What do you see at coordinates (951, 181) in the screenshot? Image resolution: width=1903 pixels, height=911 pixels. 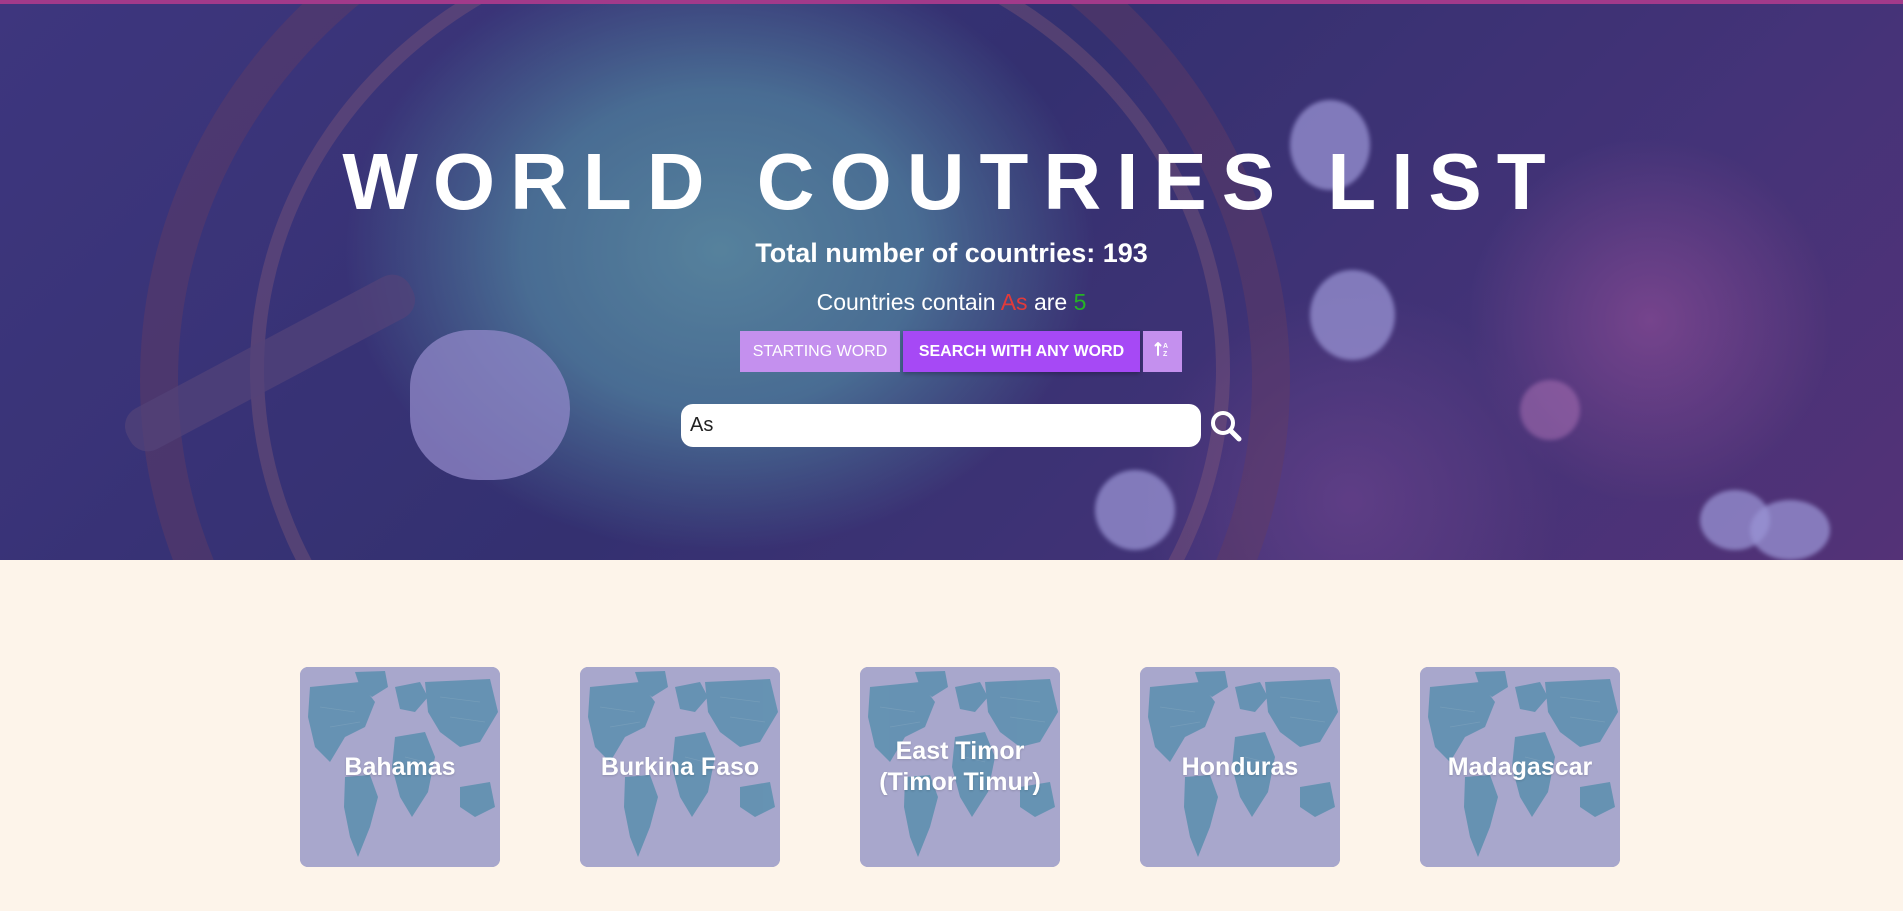 I see `page-title: WORLD COUTRIES LIST` at bounding box center [951, 181].